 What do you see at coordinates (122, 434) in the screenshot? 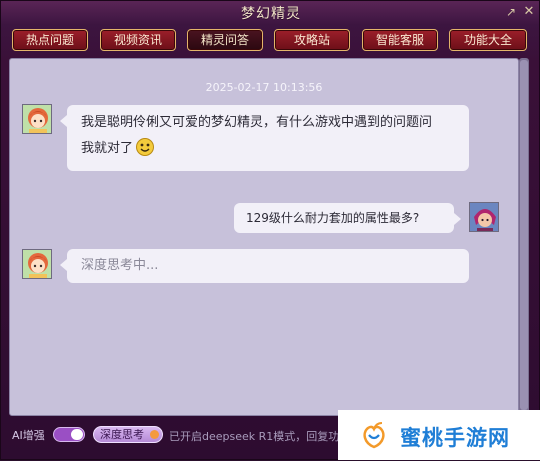
I see `deep-think-label: 深度思考` at bounding box center [122, 434].